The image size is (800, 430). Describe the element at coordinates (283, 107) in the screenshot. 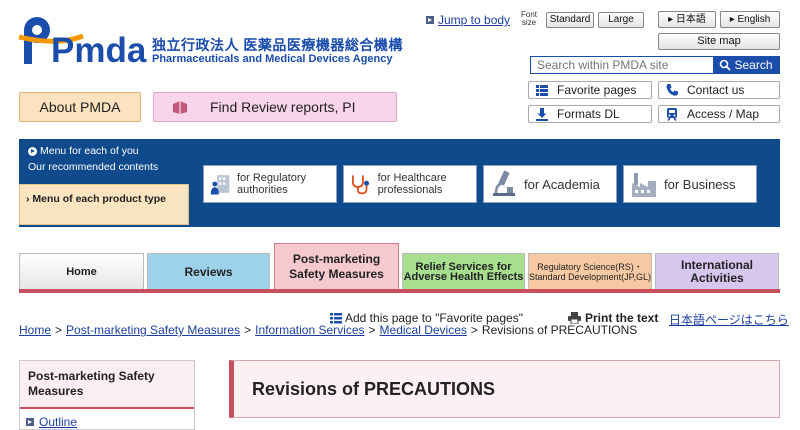

I see `find-review-reports-label: Find Review reports, PI` at that location.